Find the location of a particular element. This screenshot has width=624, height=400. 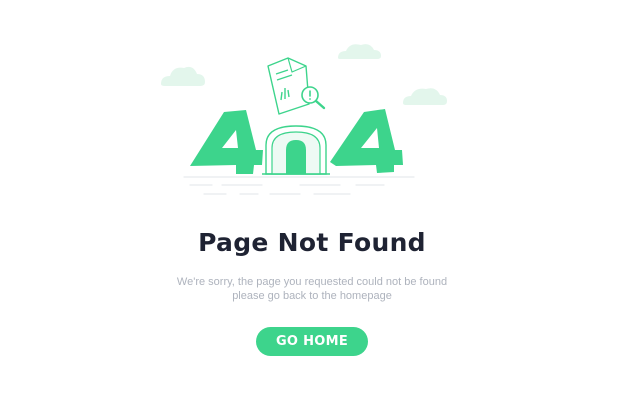

go-home-button: GO HOME is located at coordinates (312, 341).